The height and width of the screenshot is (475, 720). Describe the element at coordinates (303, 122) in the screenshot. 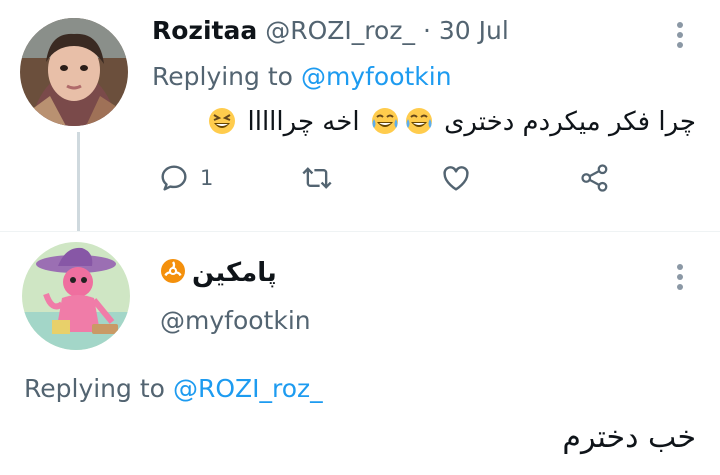

I see `tweet-text-part2: اخه چرااااا` at that location.